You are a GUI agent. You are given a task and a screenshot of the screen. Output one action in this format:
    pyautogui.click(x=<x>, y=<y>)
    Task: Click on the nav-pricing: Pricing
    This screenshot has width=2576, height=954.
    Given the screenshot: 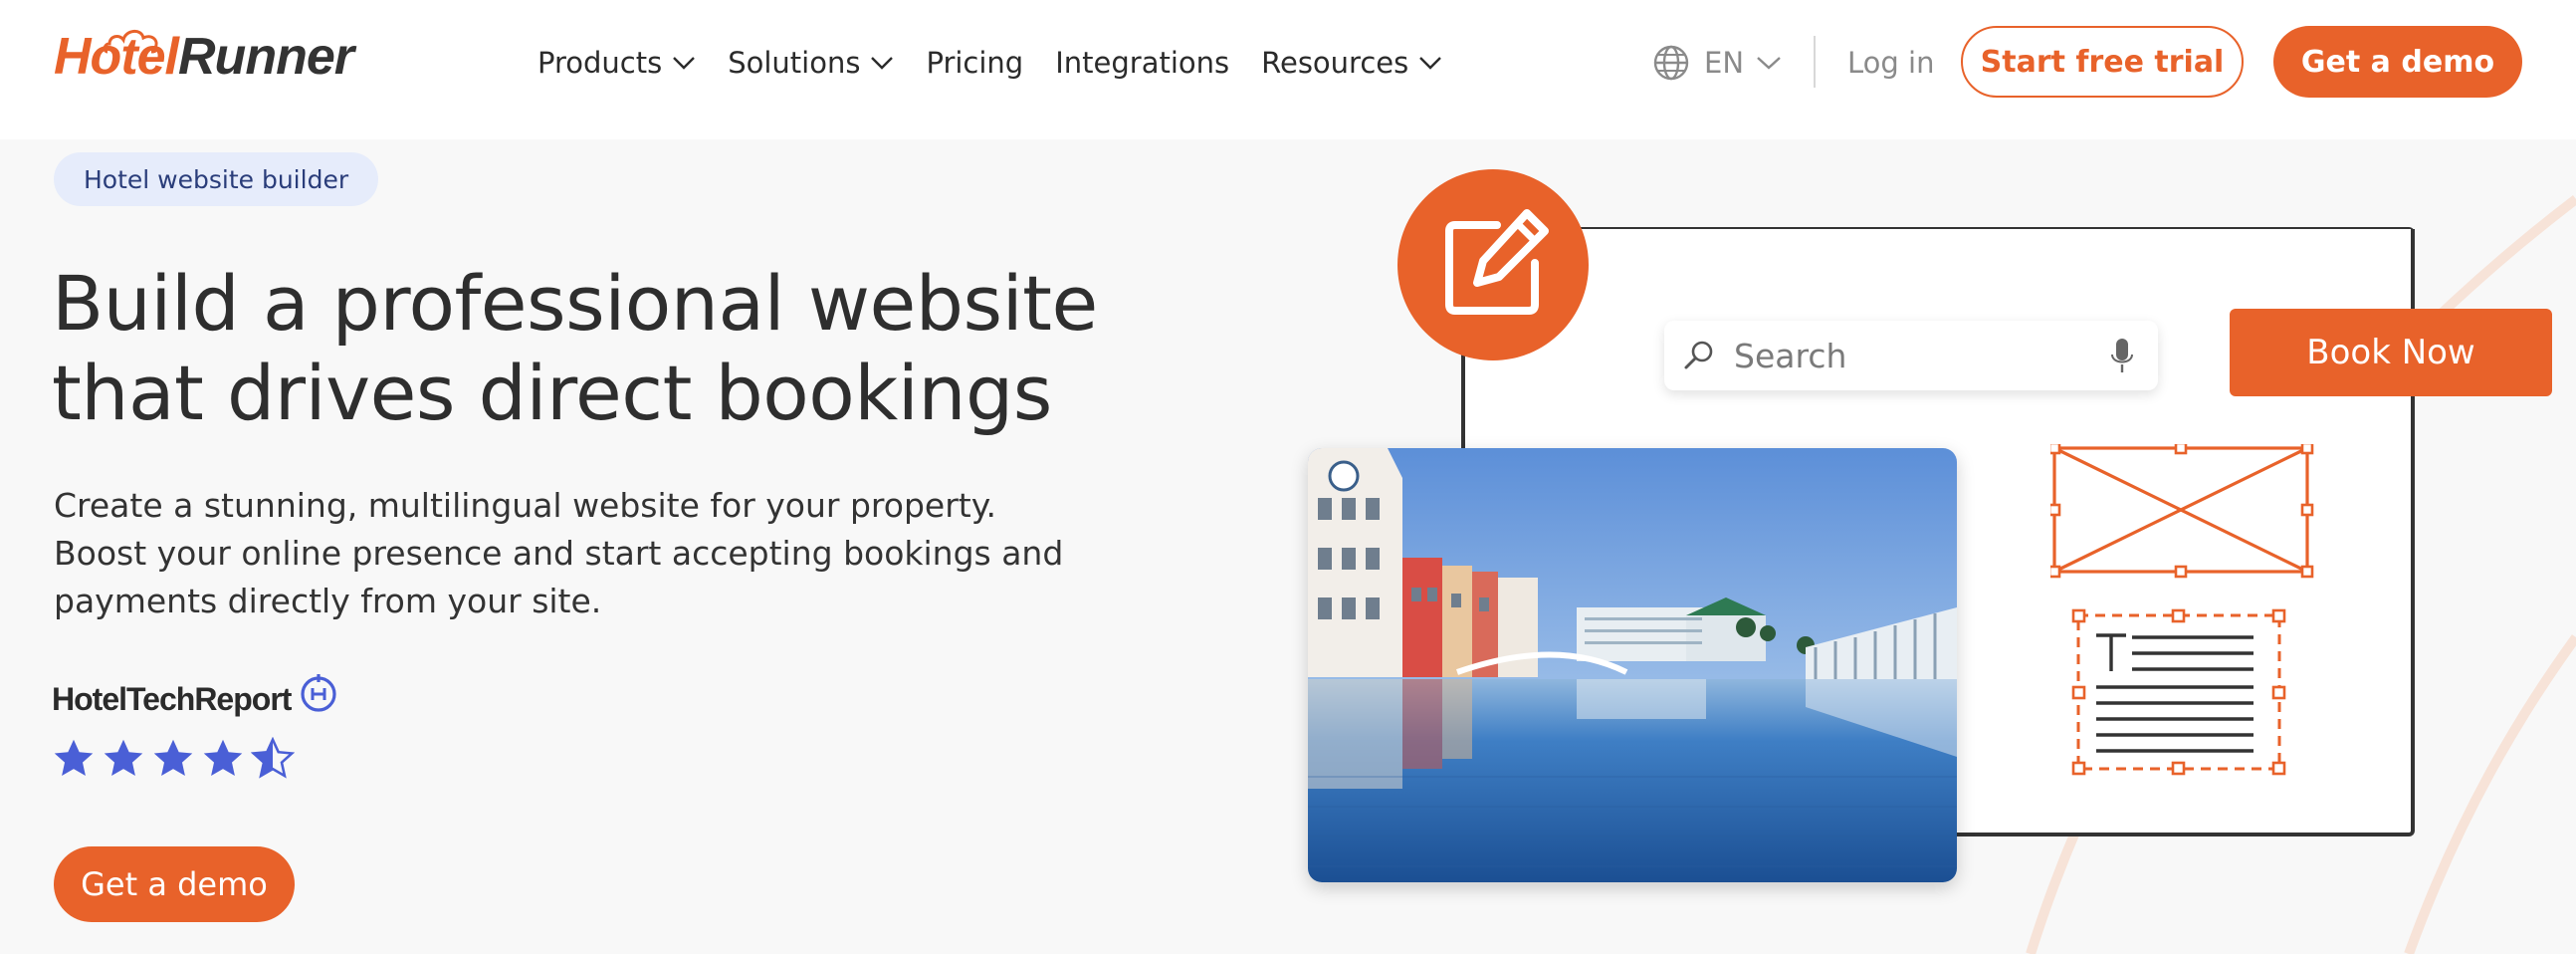 What is the action you would take?
    pyautogui.click(x=974, y=63)
    